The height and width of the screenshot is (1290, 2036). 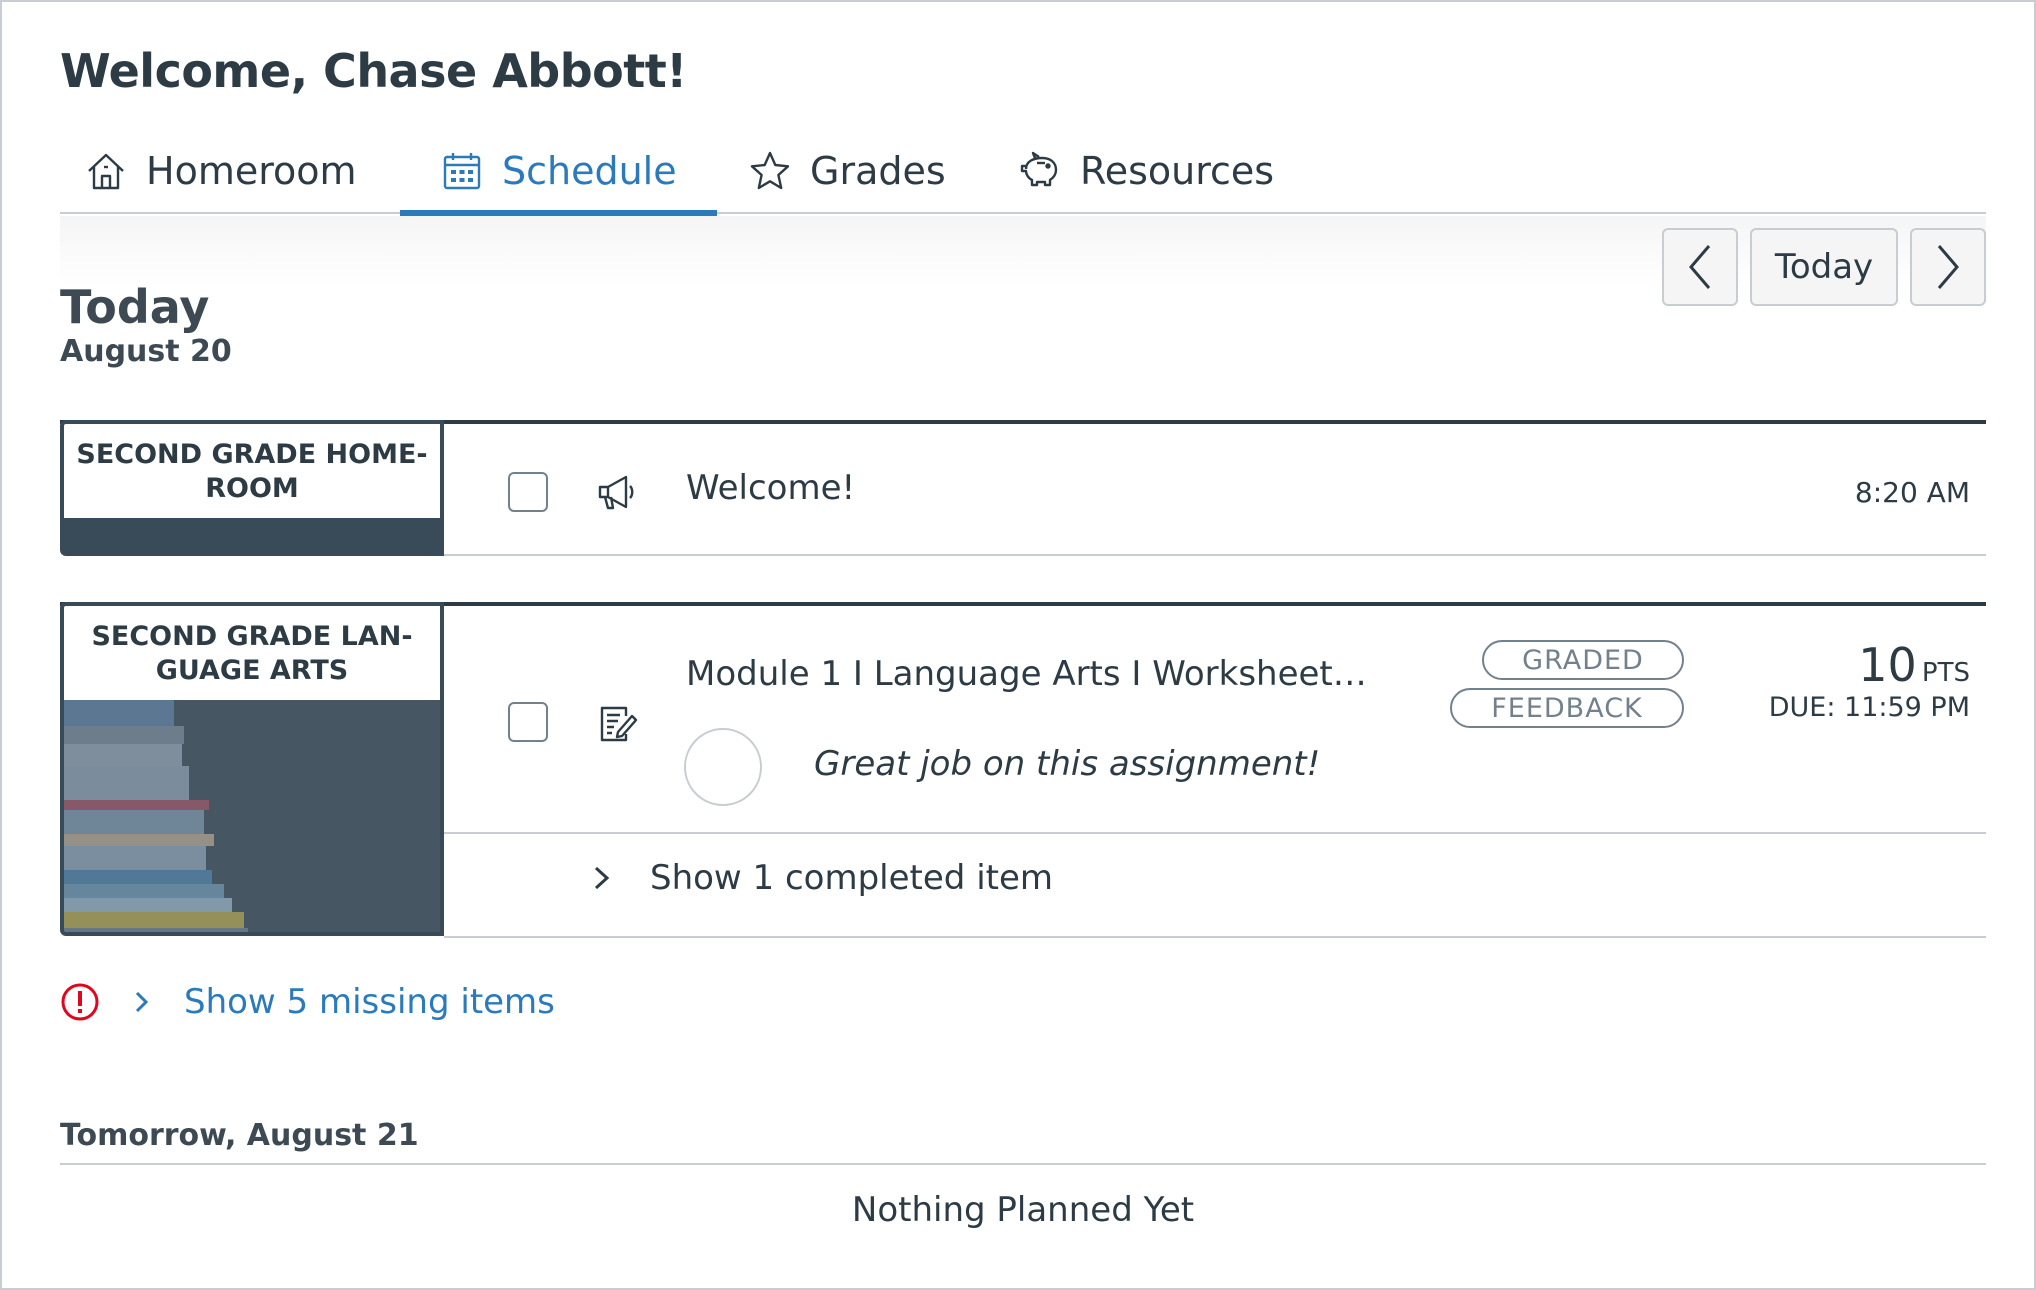 What do you see at coordinates (1023, 1210) in the screenshot?
I see `nothing-planned-text: Nothing Planned Yet` at bounding box center [1023, 1210].